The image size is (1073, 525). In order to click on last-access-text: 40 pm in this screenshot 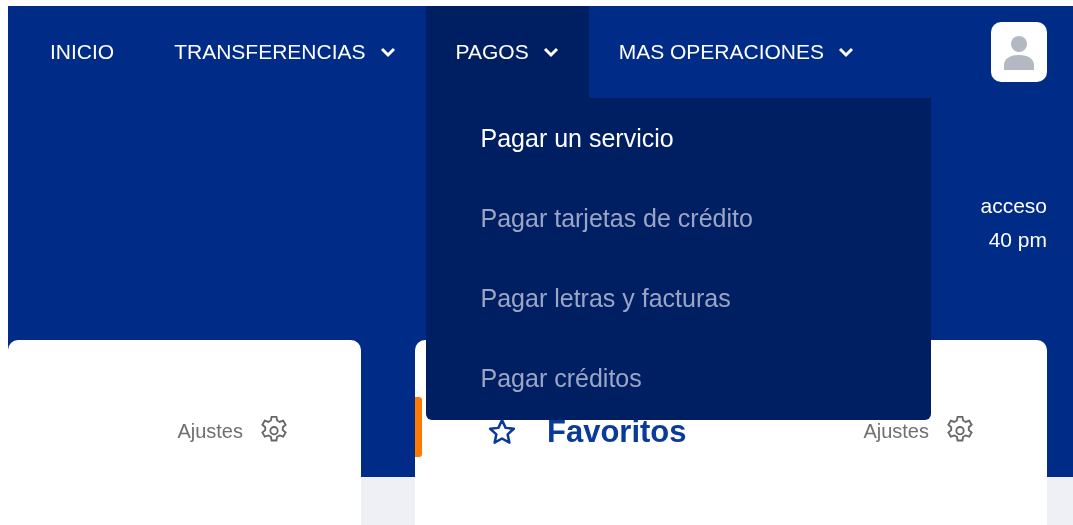, I will do `click(1017, 240)`.